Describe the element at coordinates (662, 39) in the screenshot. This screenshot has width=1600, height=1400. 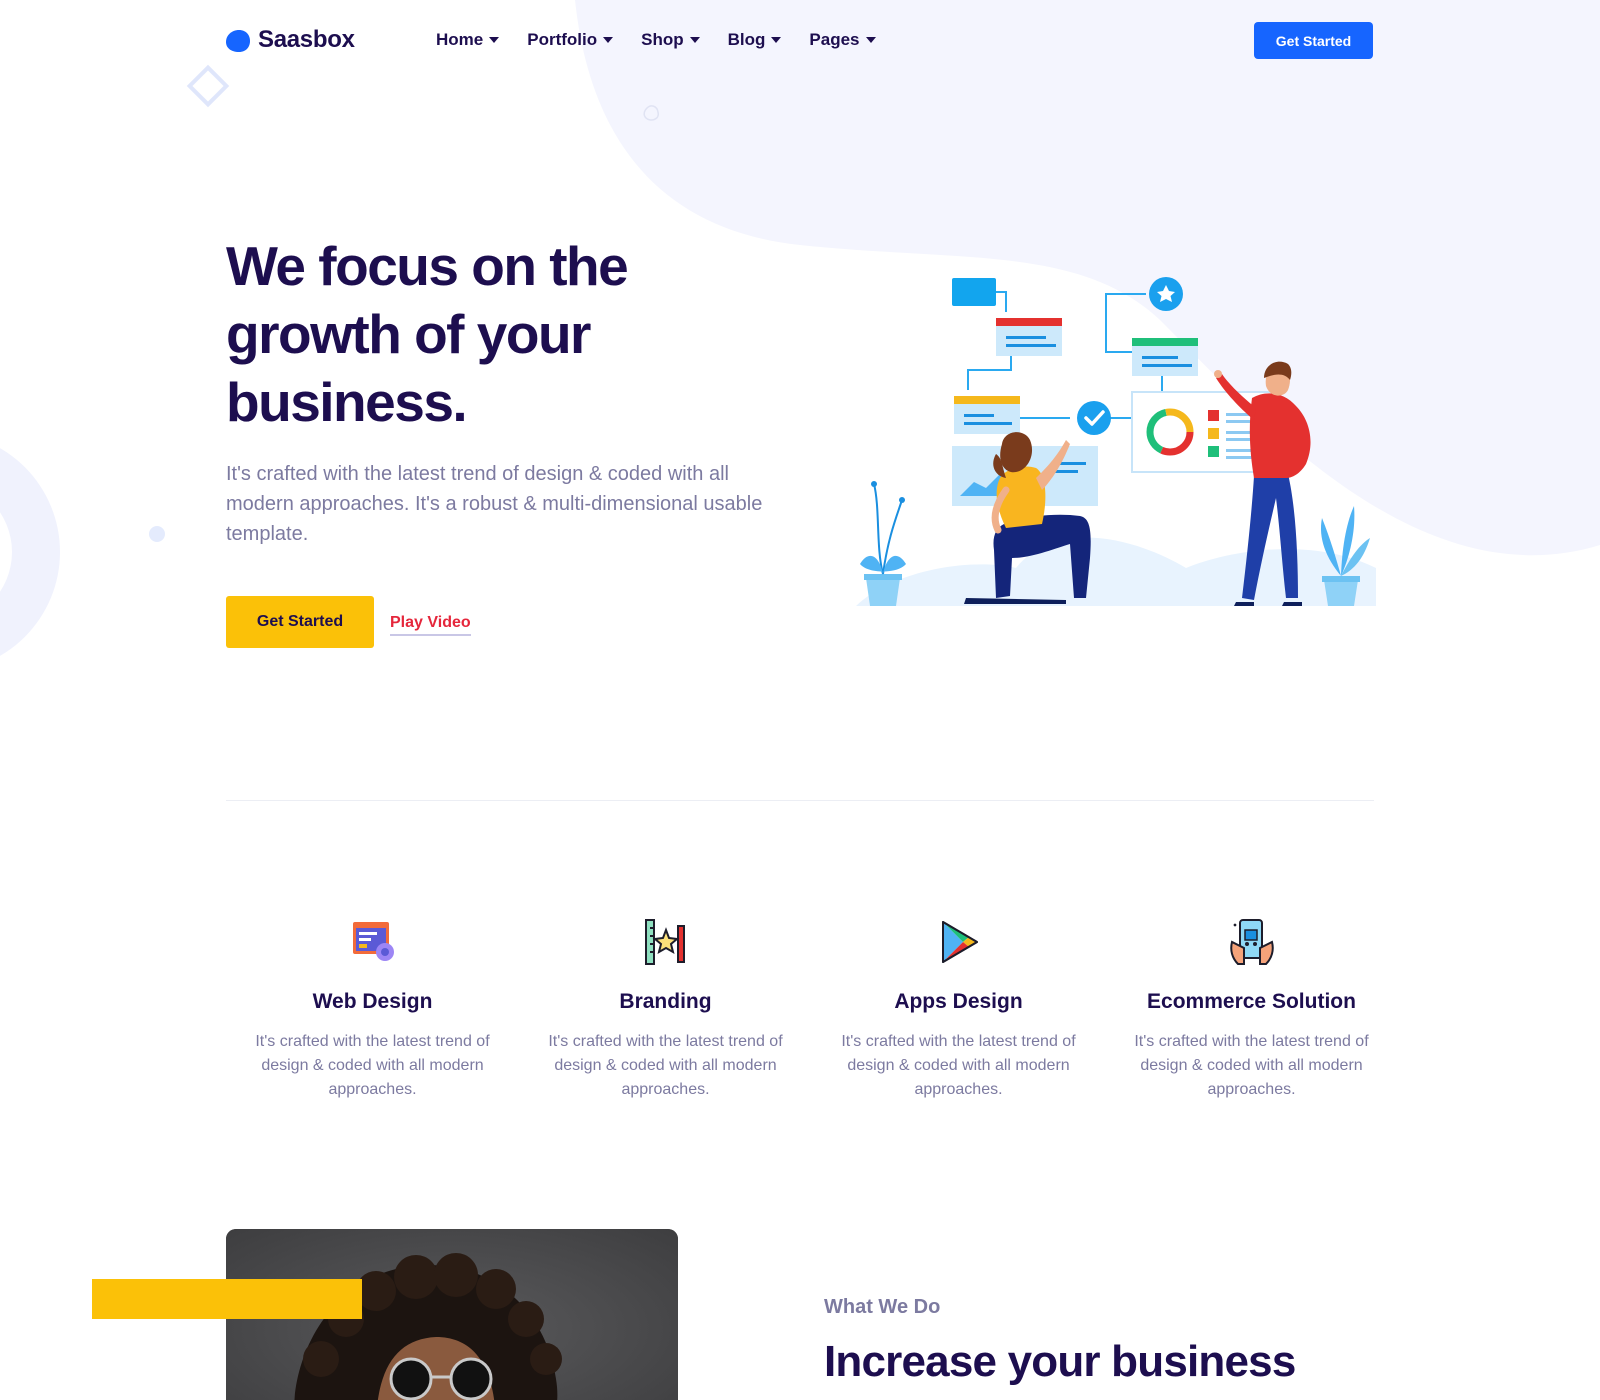
I see `nav-item-label: Shop` at that location.